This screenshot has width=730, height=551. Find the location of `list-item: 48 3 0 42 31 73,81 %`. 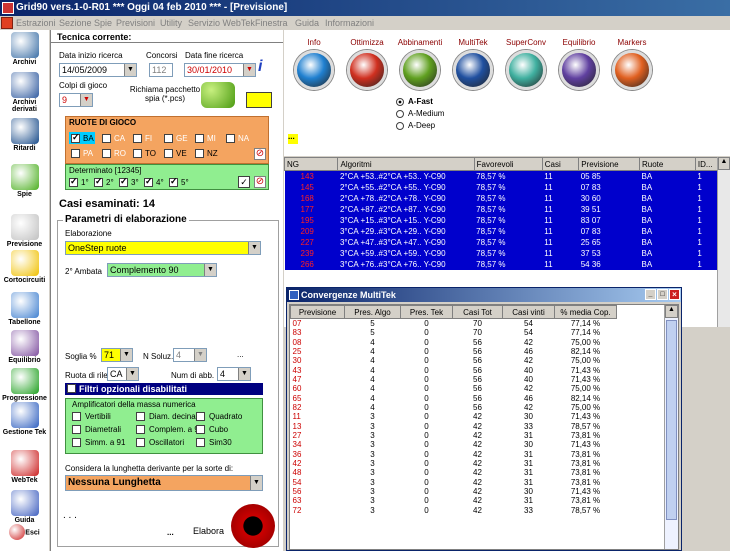

list-item: 48 3 0 42 31 73,81 % is located at coordinates (454, 472).